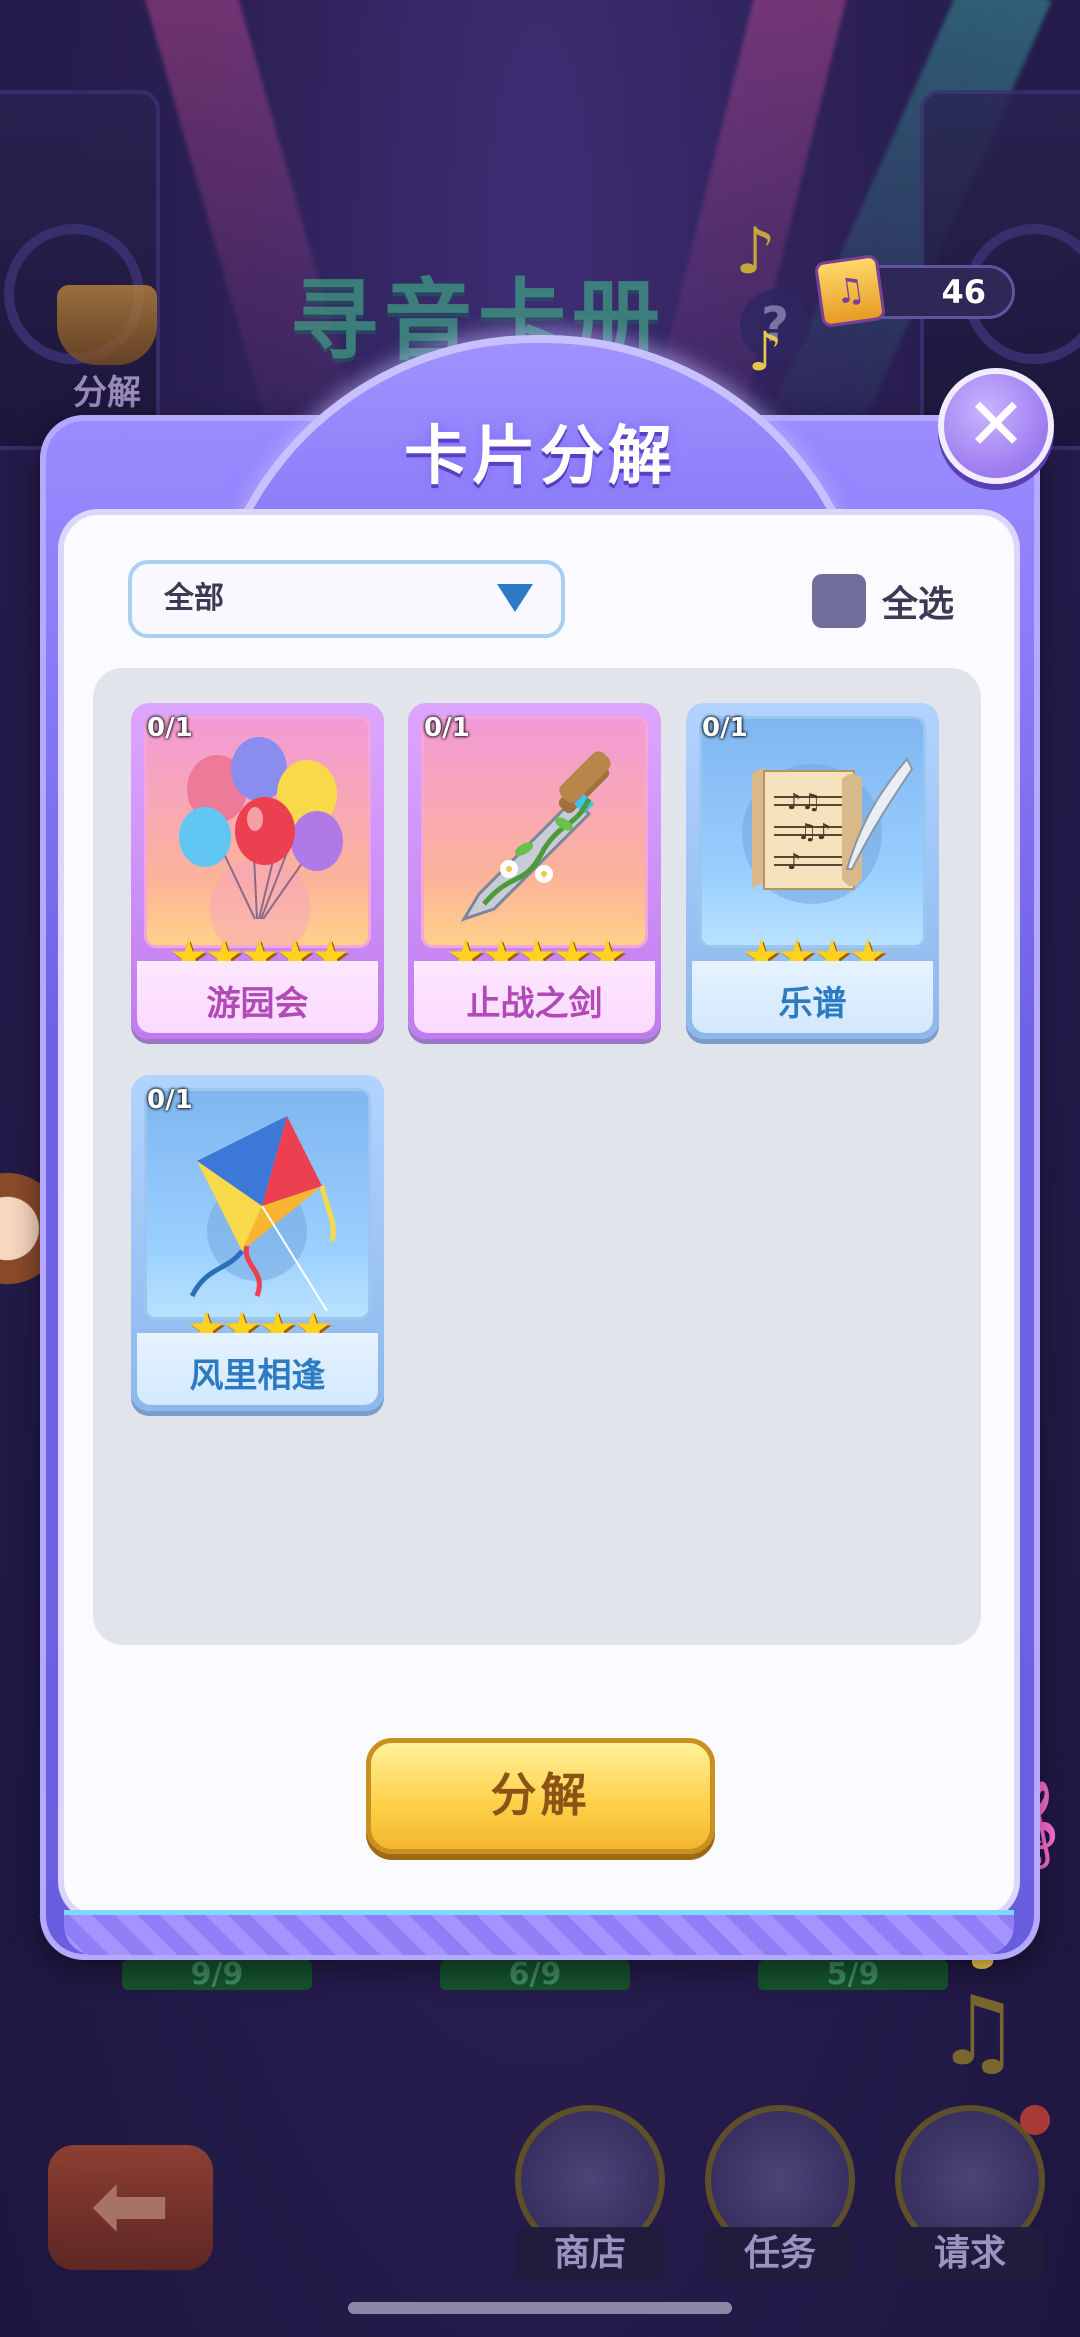  I want to click on sword-icon, so click(535, 836).